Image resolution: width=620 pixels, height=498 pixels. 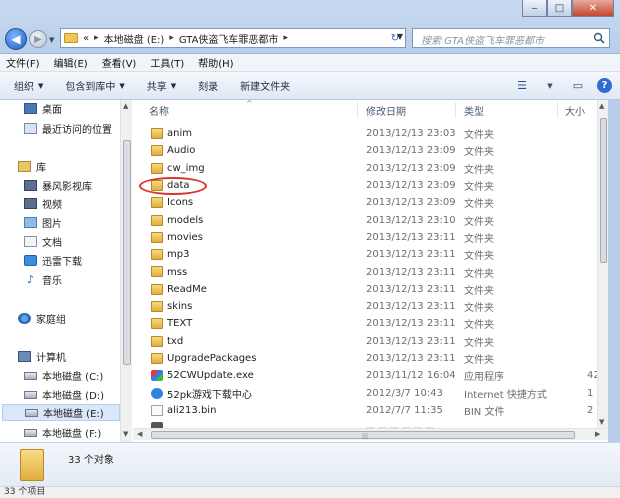 What do you see at coordinates (370, 358) in the screenshot?
I see `table-row: UpgradePackages 2013/12/13 23:11 文件夹` at bounding box center [370, 358].